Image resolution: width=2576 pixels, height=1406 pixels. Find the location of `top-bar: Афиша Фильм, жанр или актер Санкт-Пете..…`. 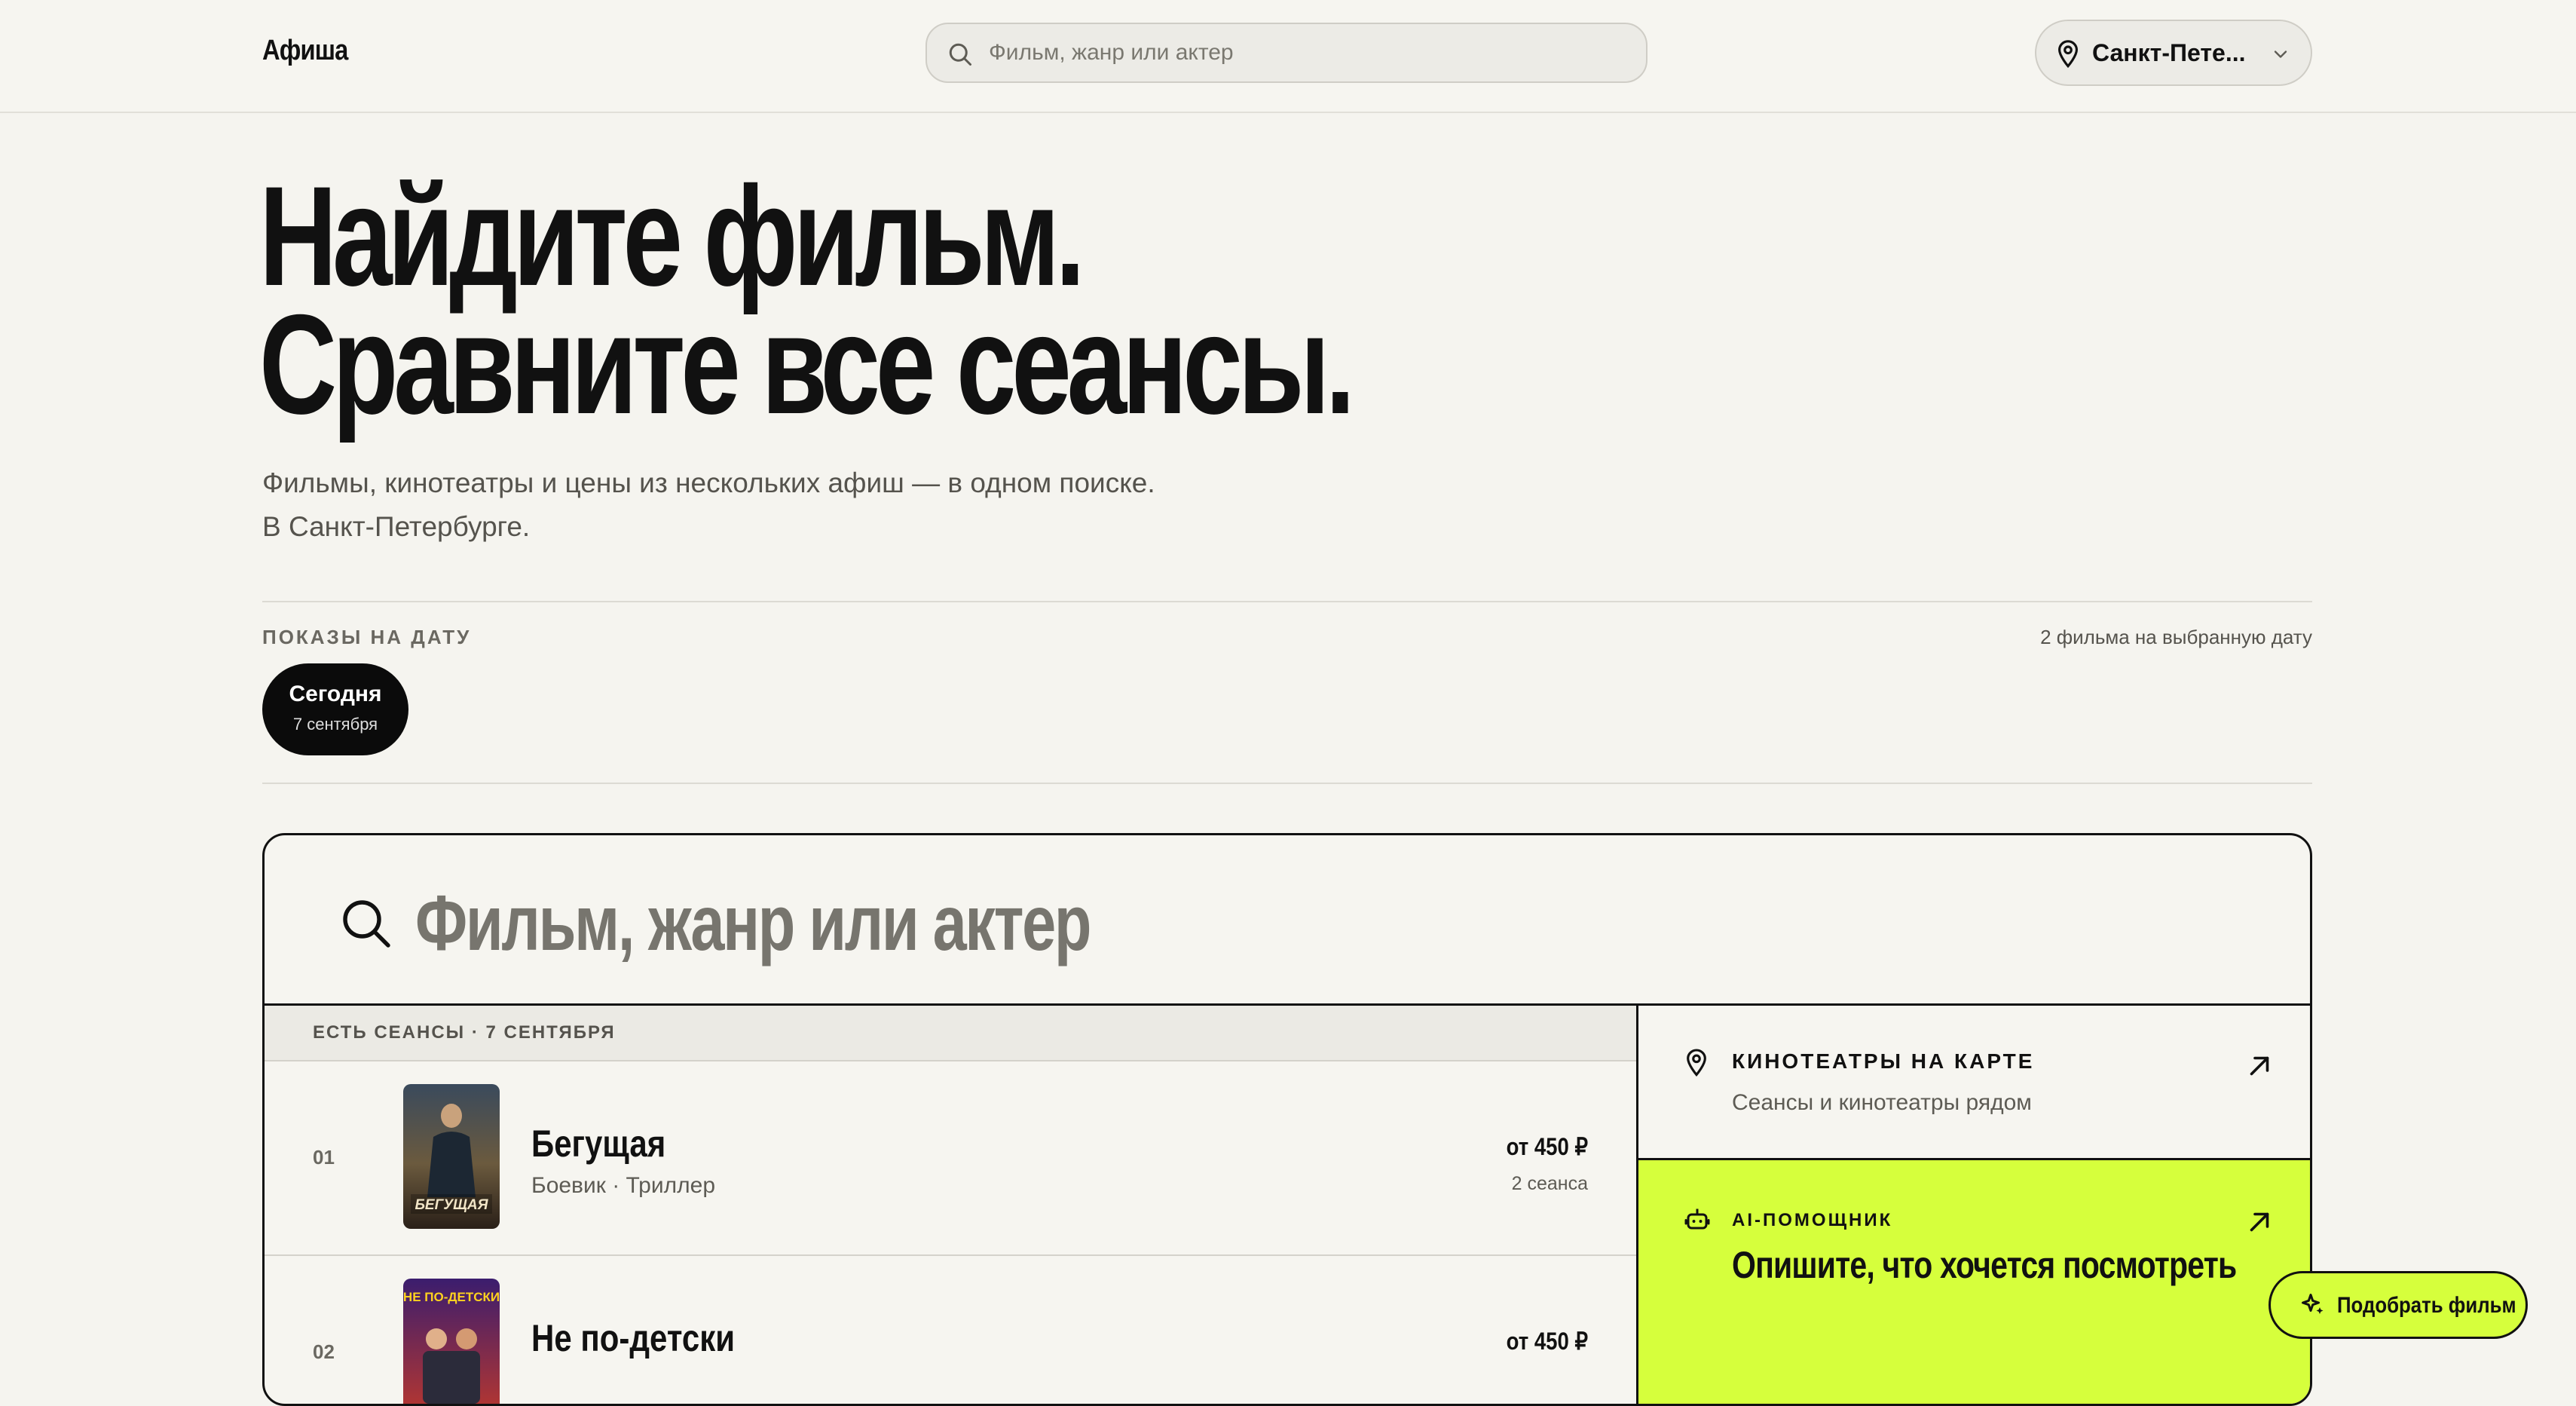

top-bar: Афиша Фильм, жанр или актер Санкт-Пете..… is located at coordinates (1288, 57).